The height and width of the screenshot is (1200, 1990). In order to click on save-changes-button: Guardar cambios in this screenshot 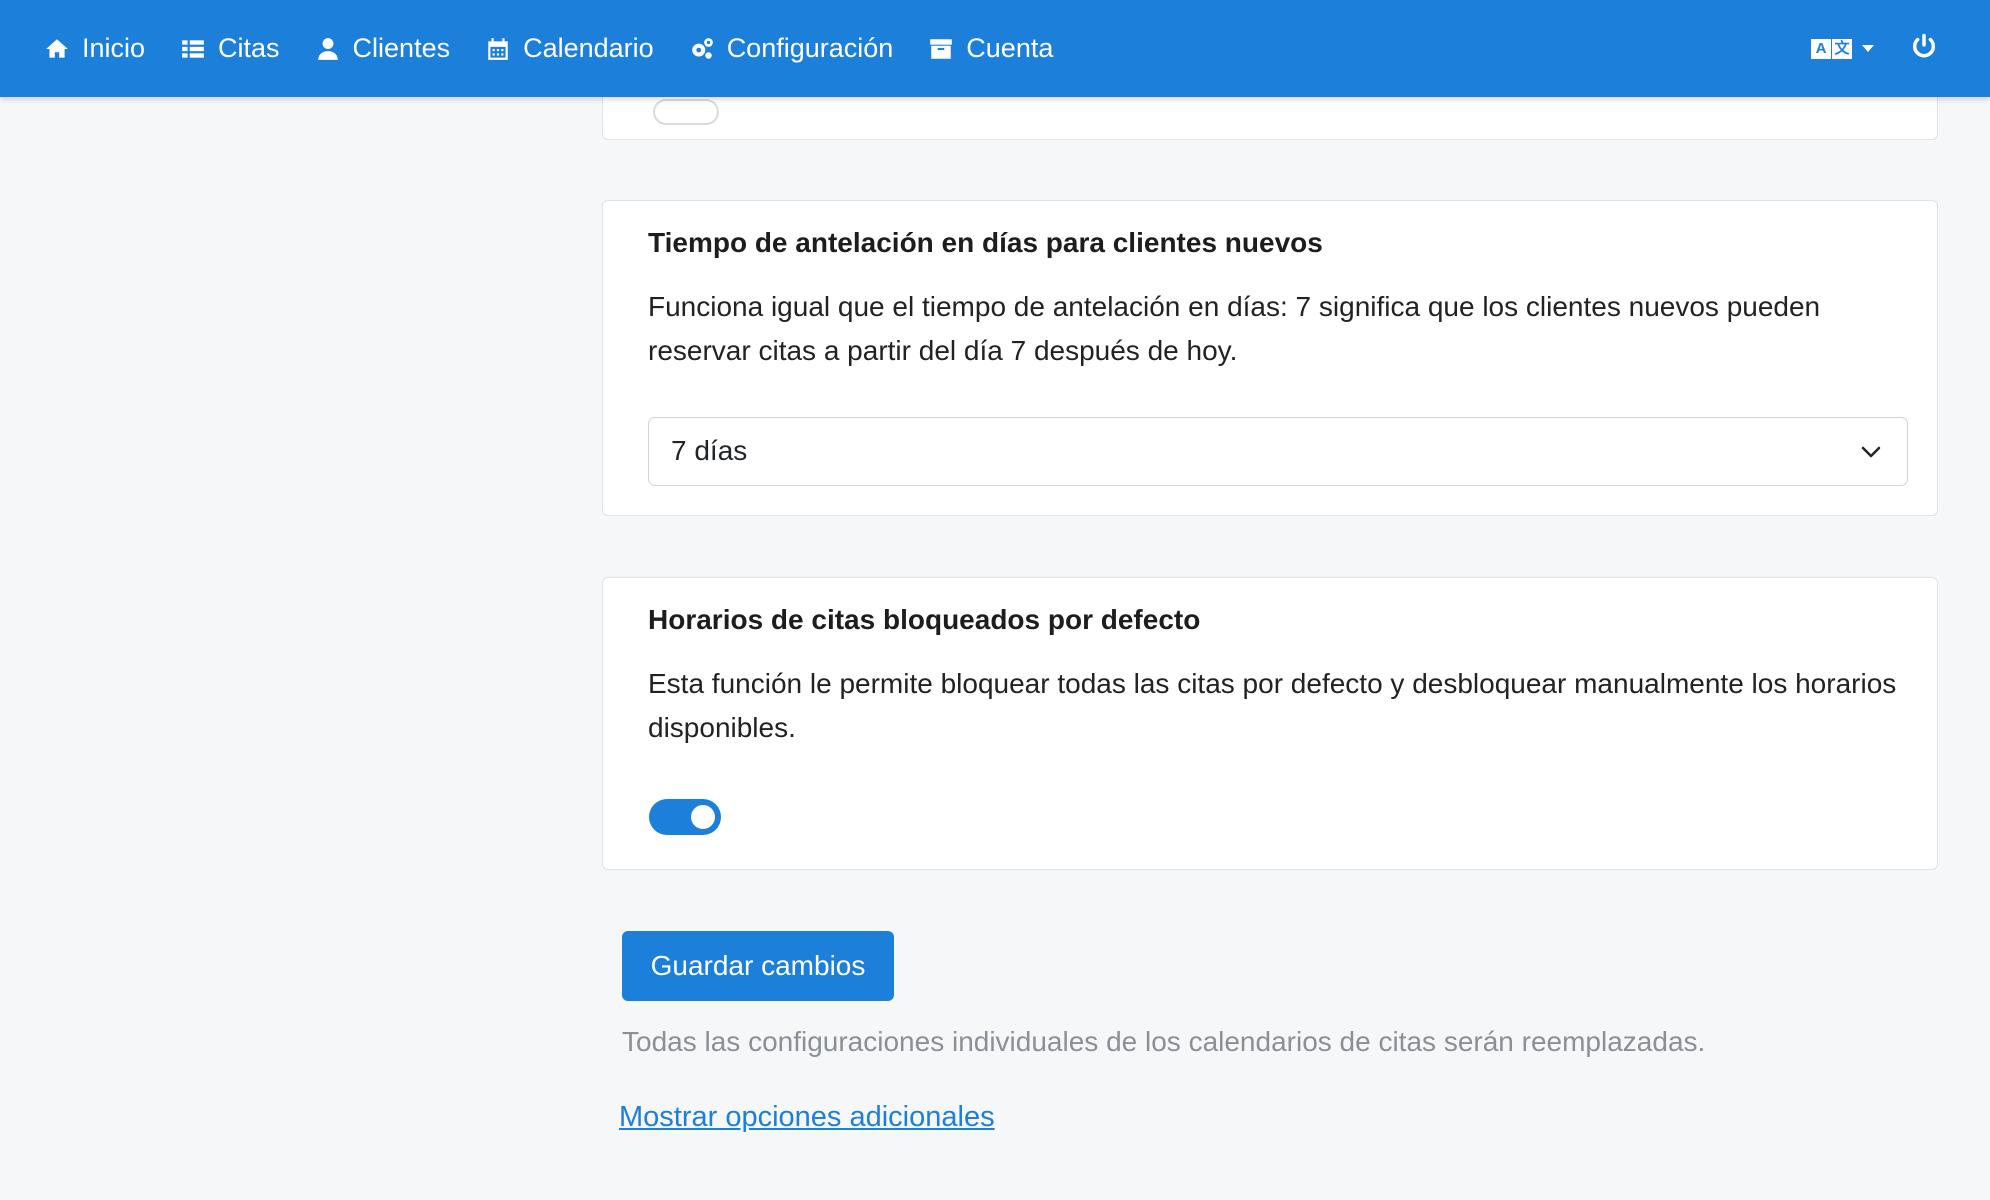, I will do `click(758, 966)`.